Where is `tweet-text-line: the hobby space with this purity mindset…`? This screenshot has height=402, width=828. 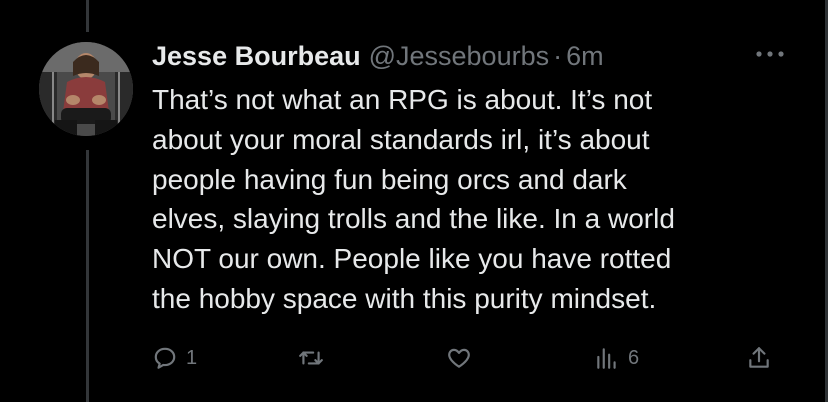
tweet-text-line: the hobby space with this purity mindset… is located at coordinates (404, 298).